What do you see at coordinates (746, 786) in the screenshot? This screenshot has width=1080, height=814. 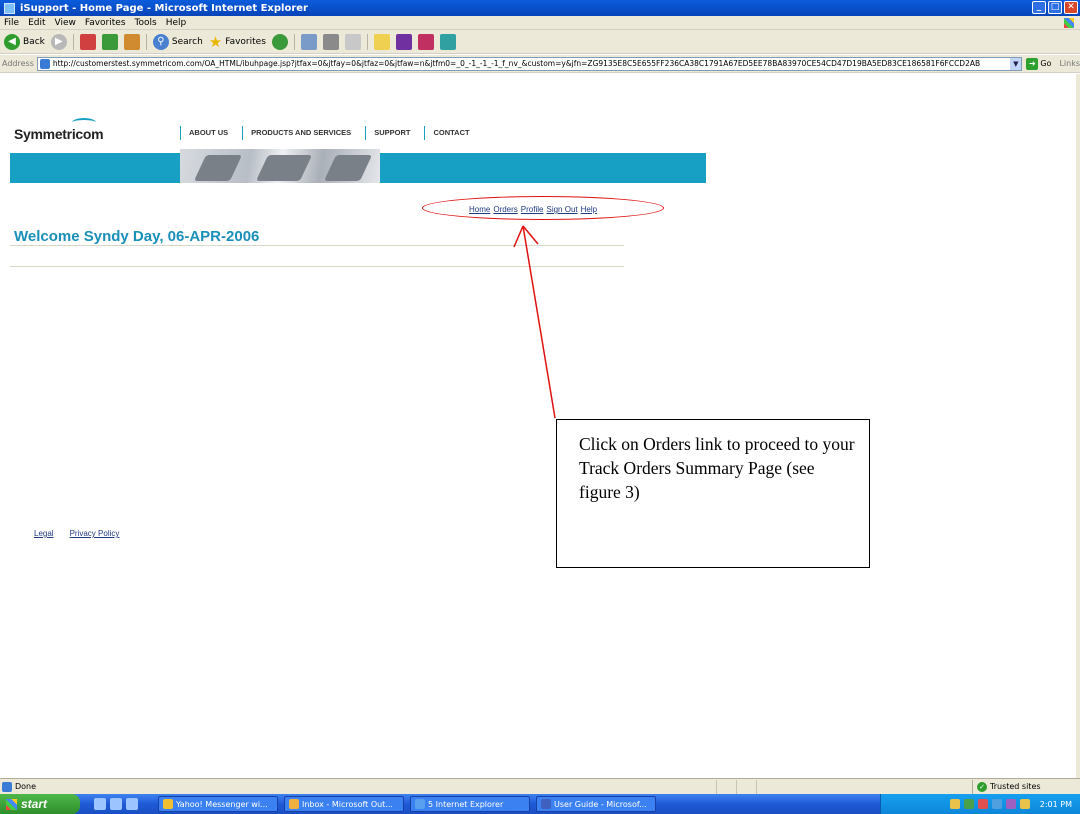 I see `status-cells` at bounding box center [746, 786].